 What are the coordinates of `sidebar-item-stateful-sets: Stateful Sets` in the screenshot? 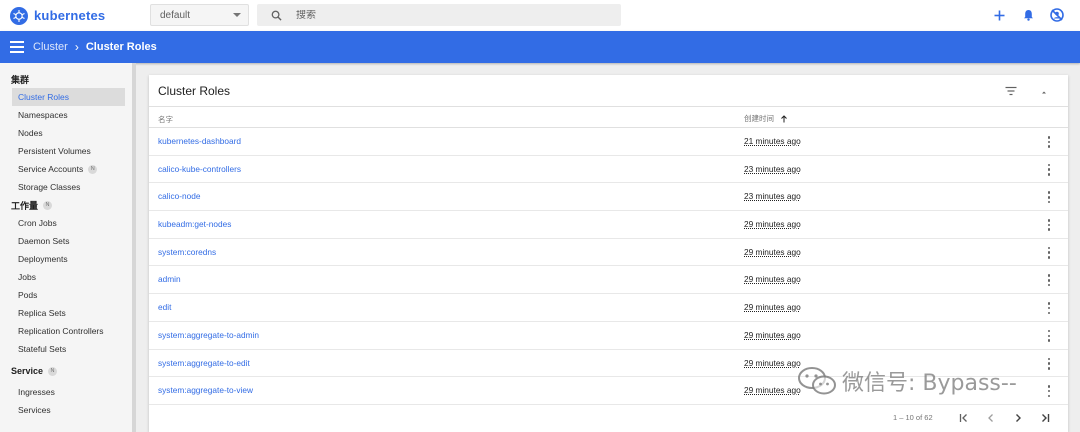 It's located at (68, 349).